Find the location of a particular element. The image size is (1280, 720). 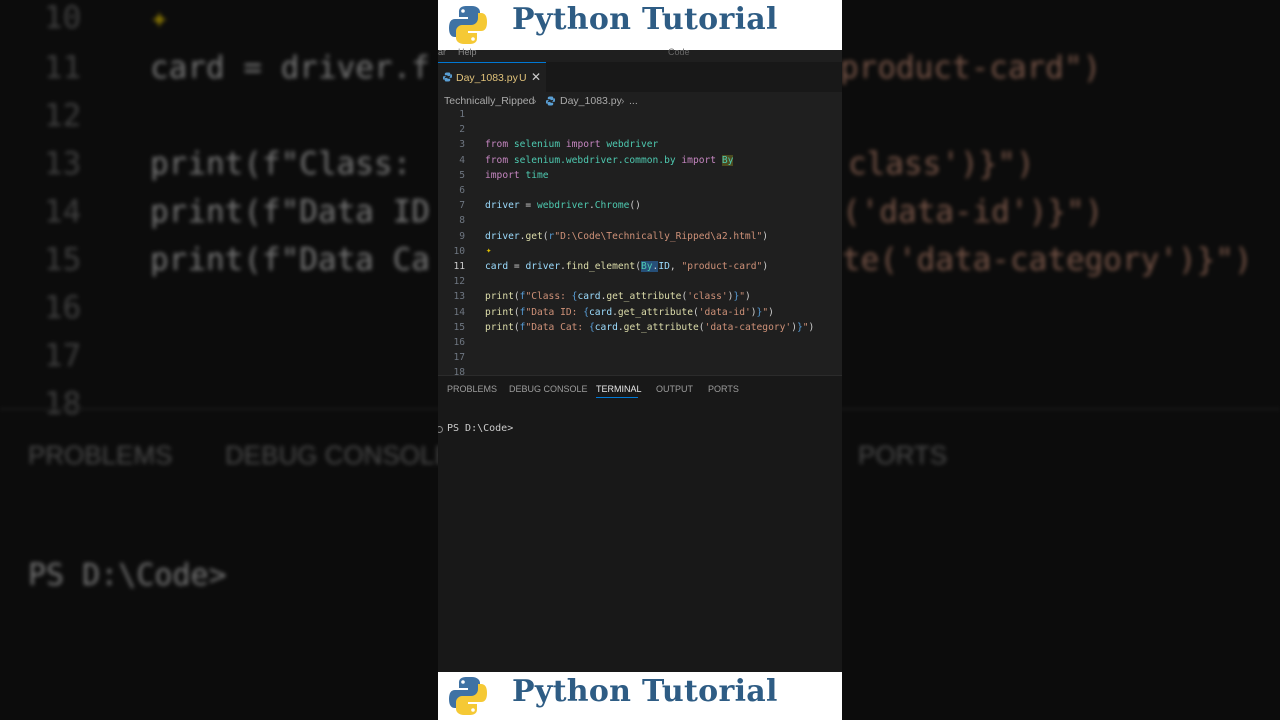

line-number: 16 is located at coordinates (459, 342).